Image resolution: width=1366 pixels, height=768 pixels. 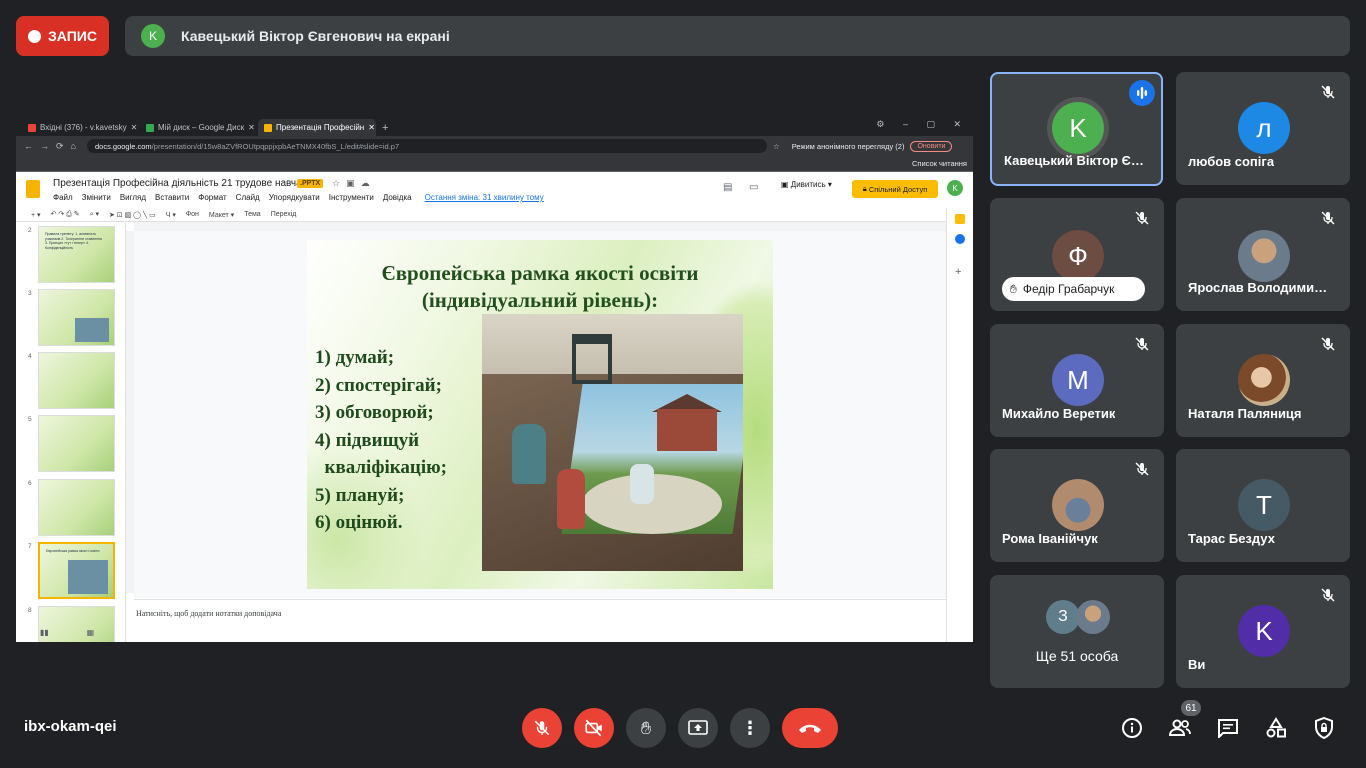 What do you see at coordinates (76, 570) in the screenshot?
I see `slide-thumbnail-selected: Європейська рамка якості освіти` at bounding box center [76, 570].